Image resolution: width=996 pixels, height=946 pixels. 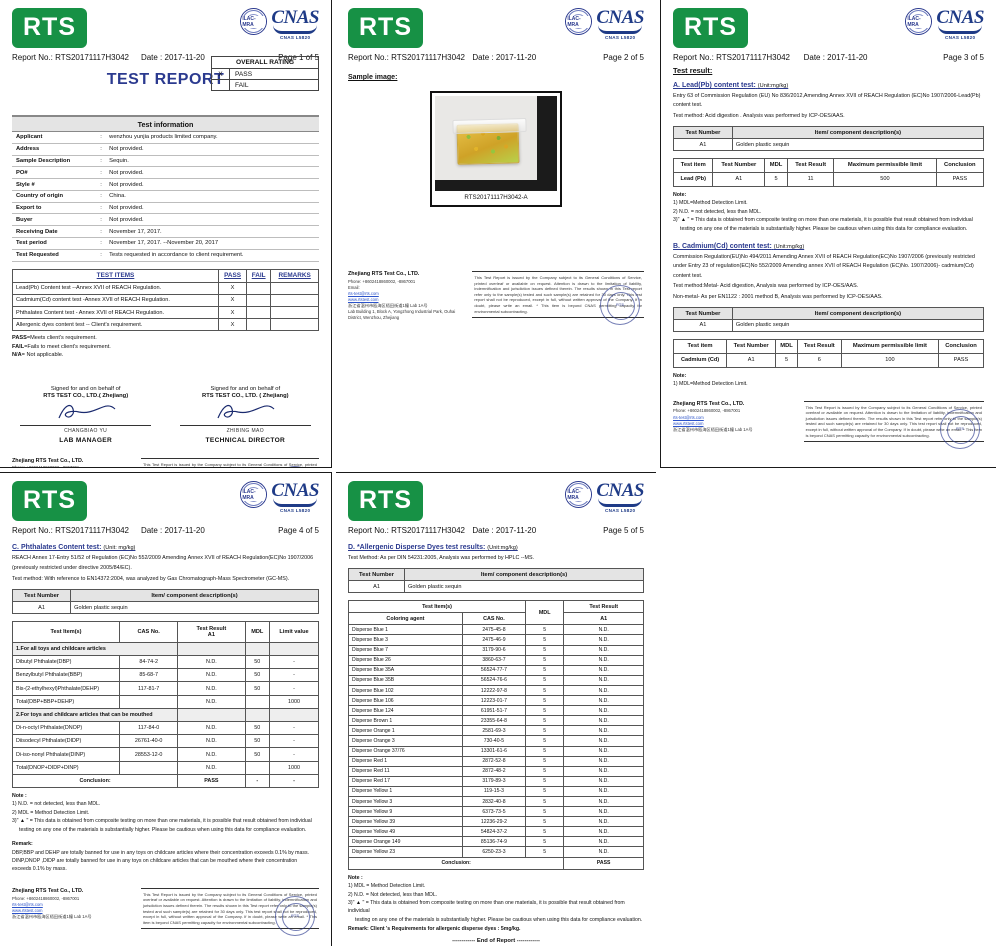 I want to click on column-header: Test Number, so click(x=703, y=314).